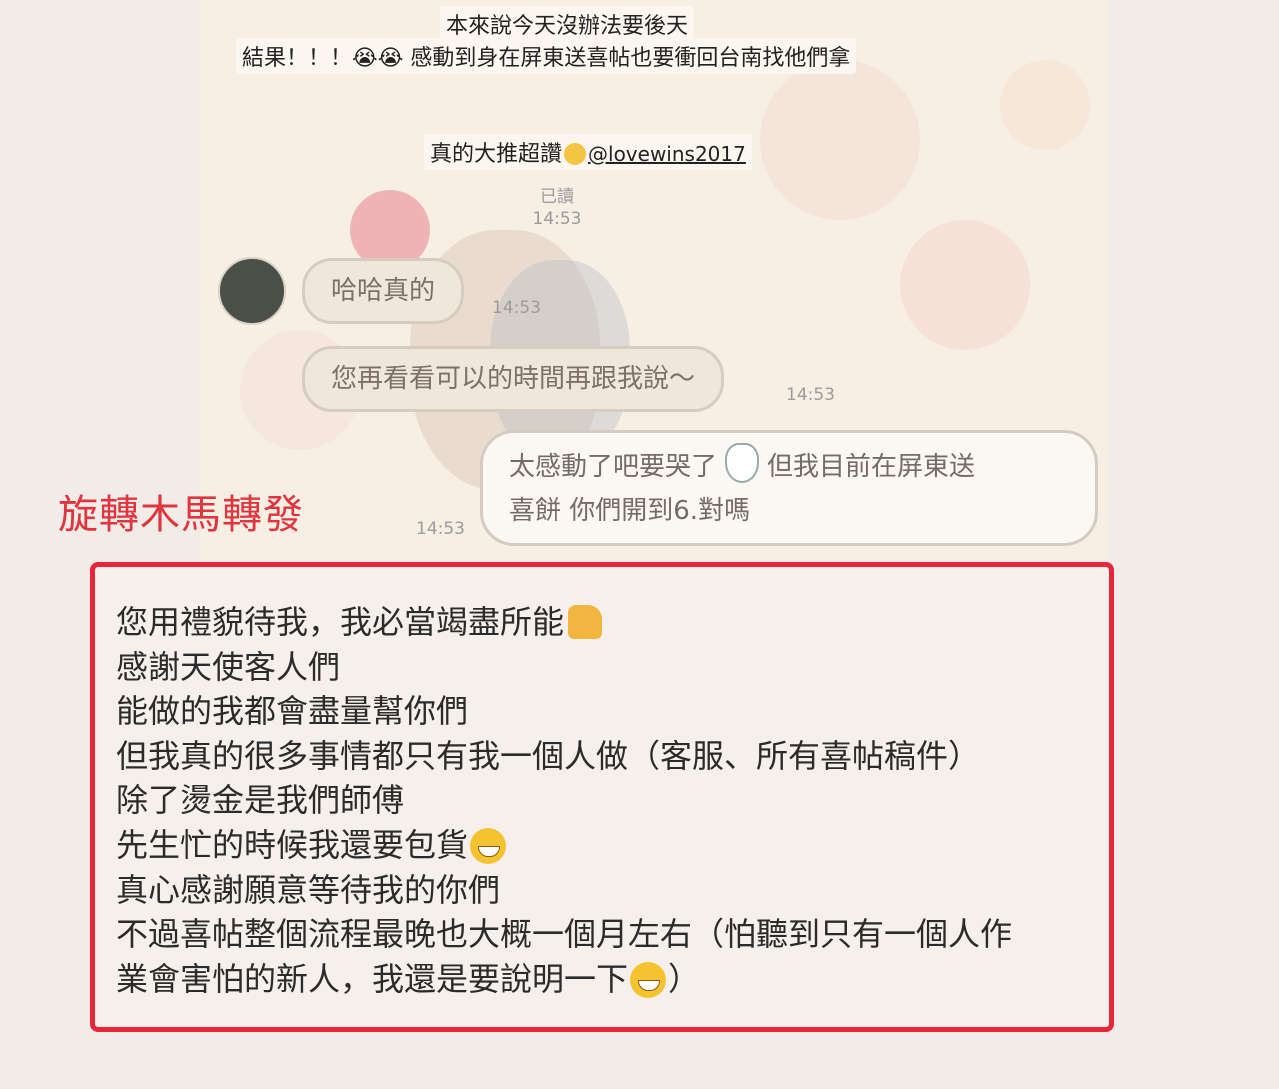  I want to click on caption-text: 真的大推超讚, so click(496, 154).